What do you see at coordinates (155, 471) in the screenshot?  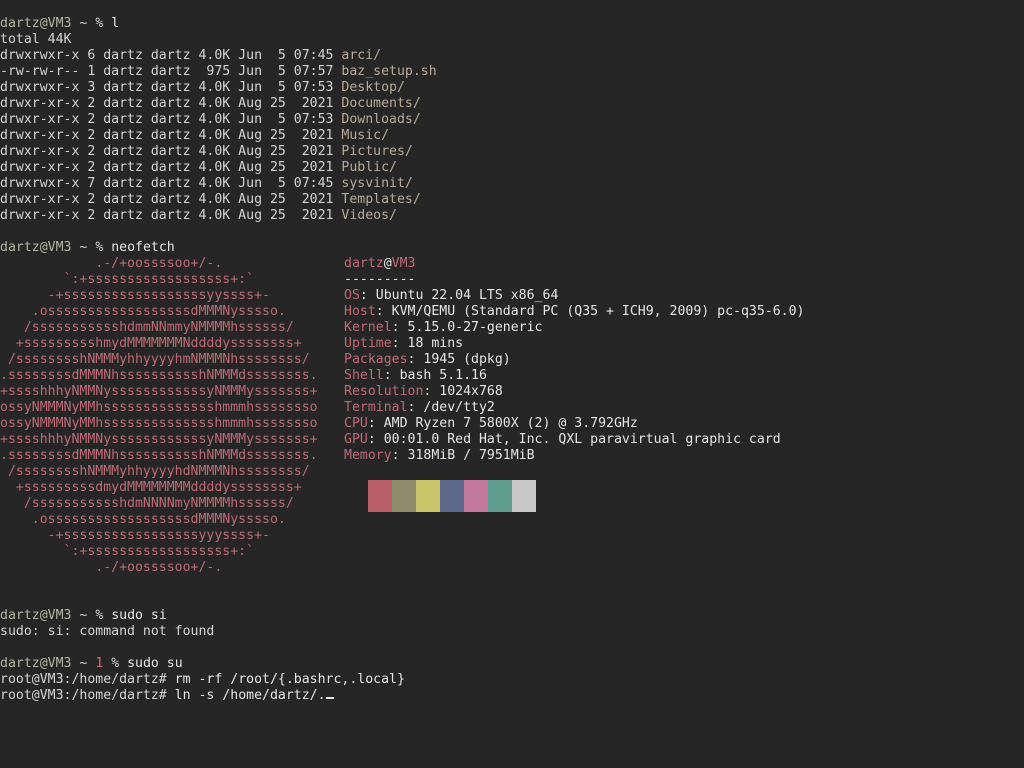 I see `logo-line: /sssssssshNMMMyhhyyyyhdNMMMNhssssssss/` at bounding box center [155, 471].